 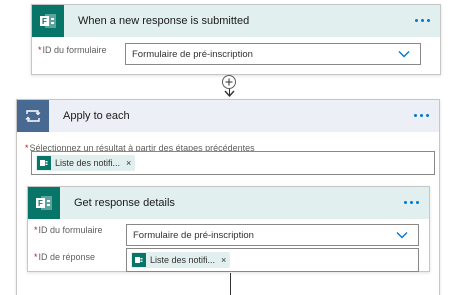 What do you see at coordinates (230, 284) in the screenshot?
I see `connector-line-next` at bounding box center [230, 284].